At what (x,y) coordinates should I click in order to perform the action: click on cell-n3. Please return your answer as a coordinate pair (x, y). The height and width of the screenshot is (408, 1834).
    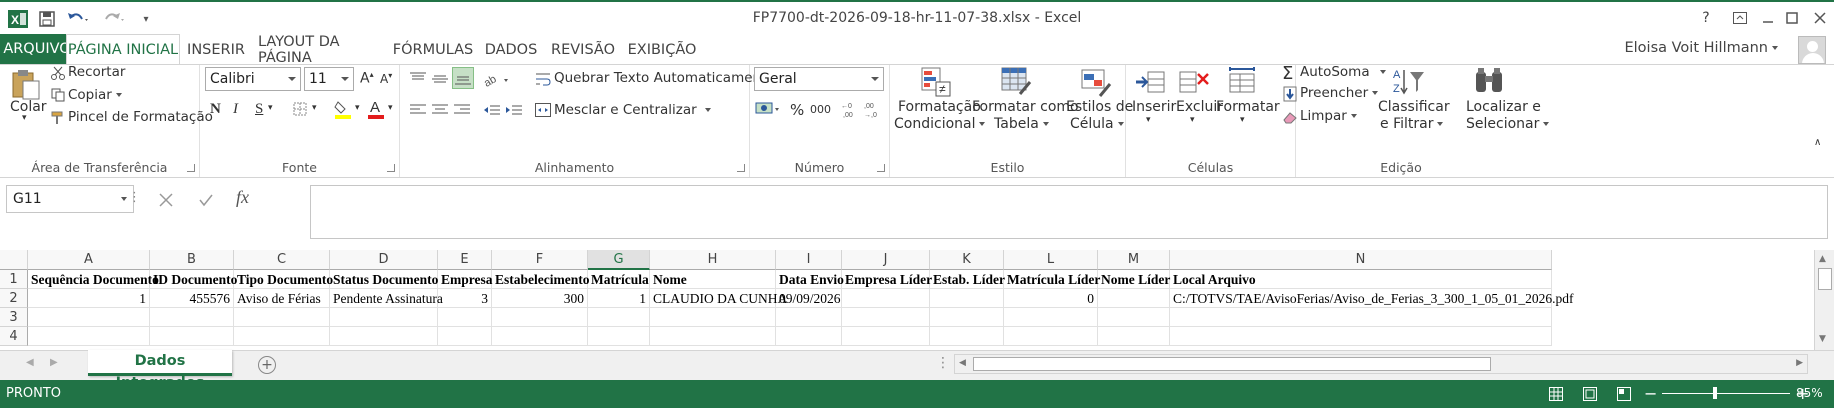
    Looking at the image, I should click on (1361, 317).